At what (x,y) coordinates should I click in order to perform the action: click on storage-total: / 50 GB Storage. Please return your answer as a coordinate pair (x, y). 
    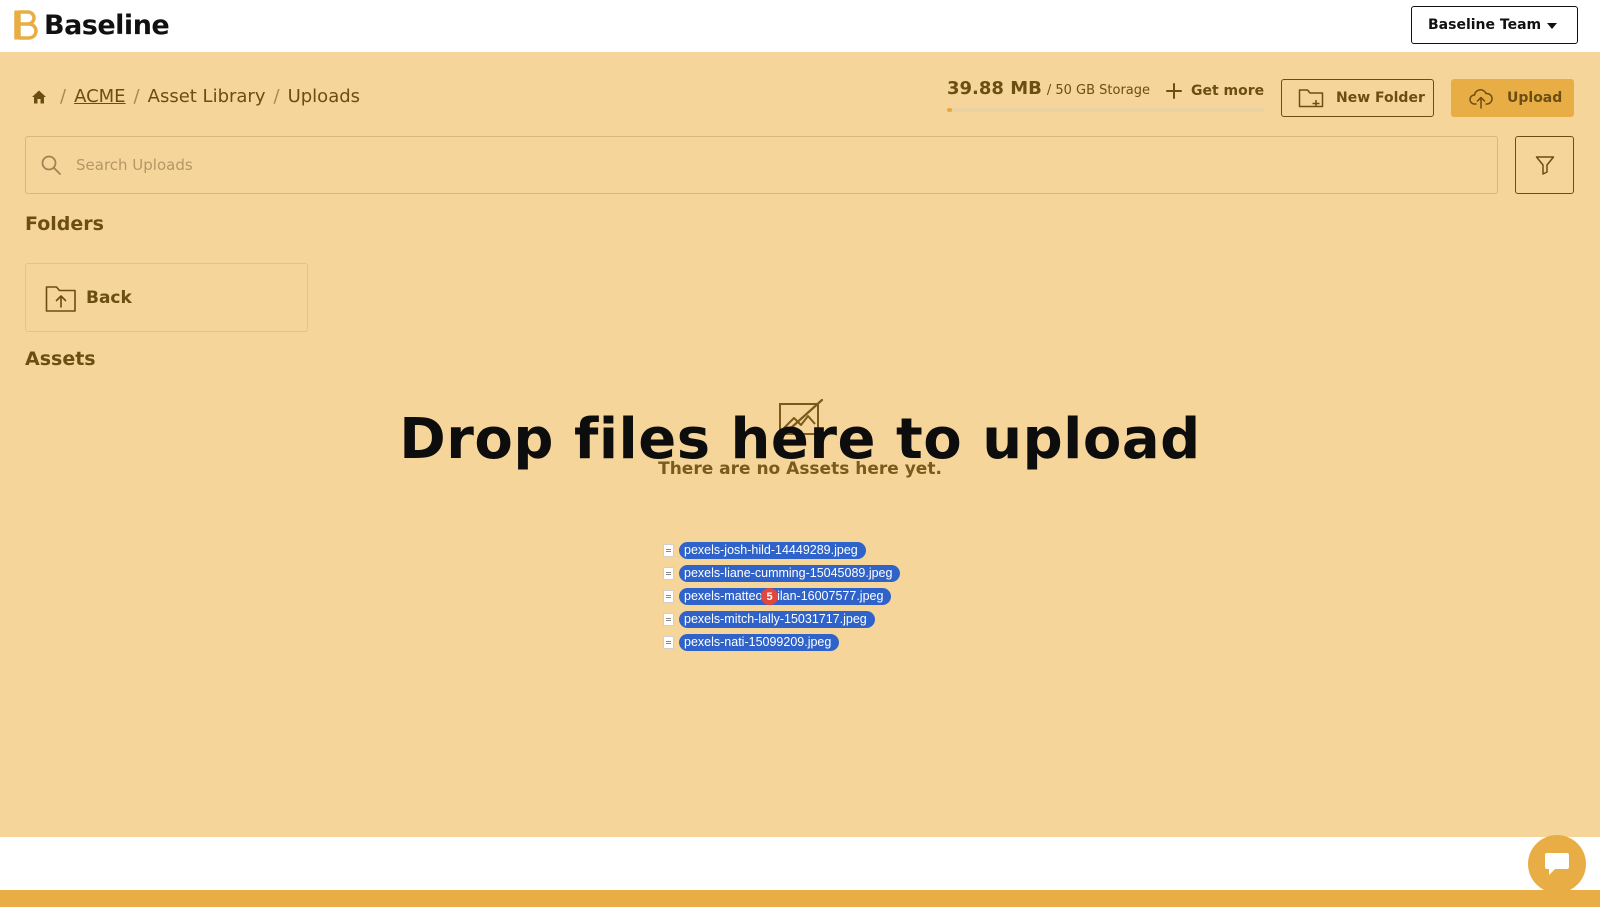
    Looking at the image, I should click on (1098, 90).